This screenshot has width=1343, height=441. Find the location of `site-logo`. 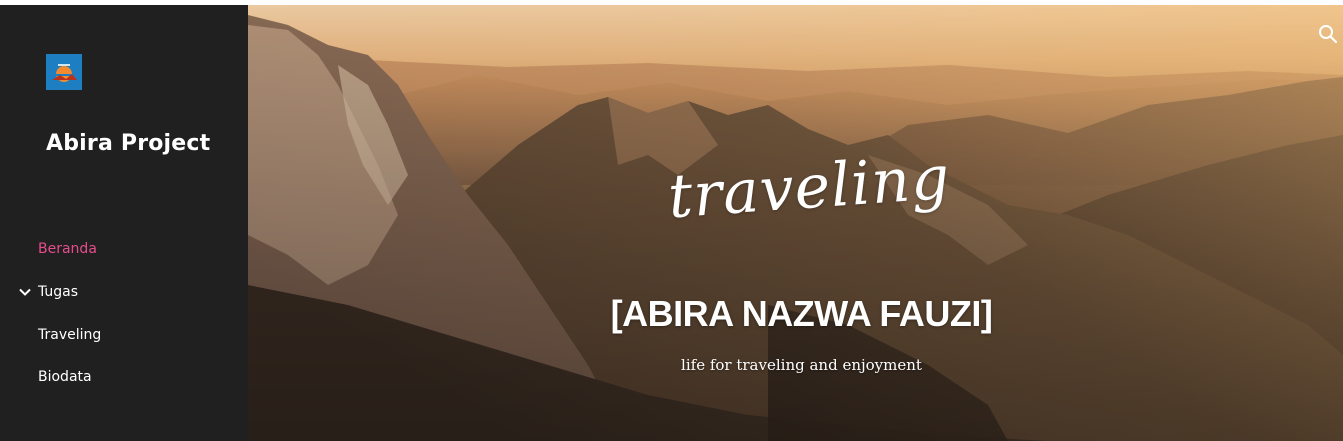

site-logo is located at coordinates (64, 72).